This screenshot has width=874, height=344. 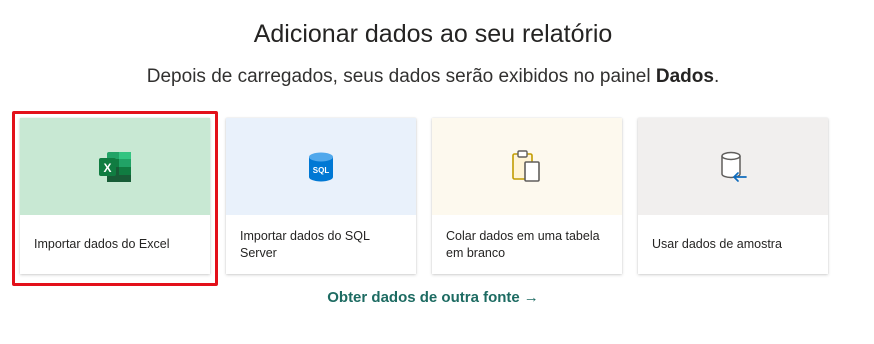 I want to click on card-art: X, so click(x=115, y=166).